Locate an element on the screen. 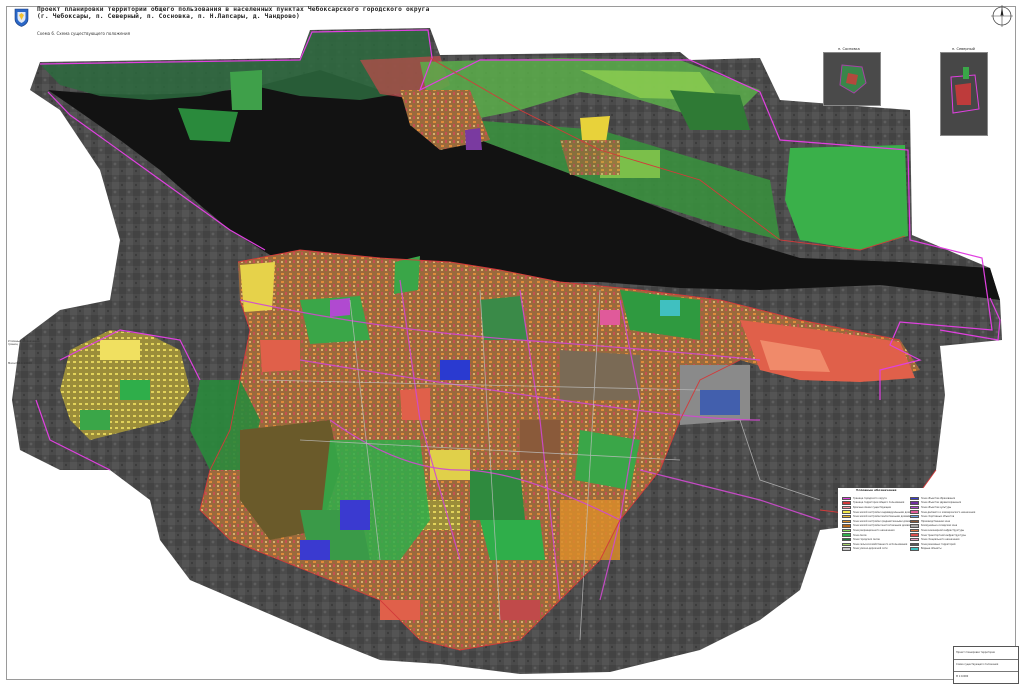  legend-label: Зона объектов образования is located at coordinates (938, 498).